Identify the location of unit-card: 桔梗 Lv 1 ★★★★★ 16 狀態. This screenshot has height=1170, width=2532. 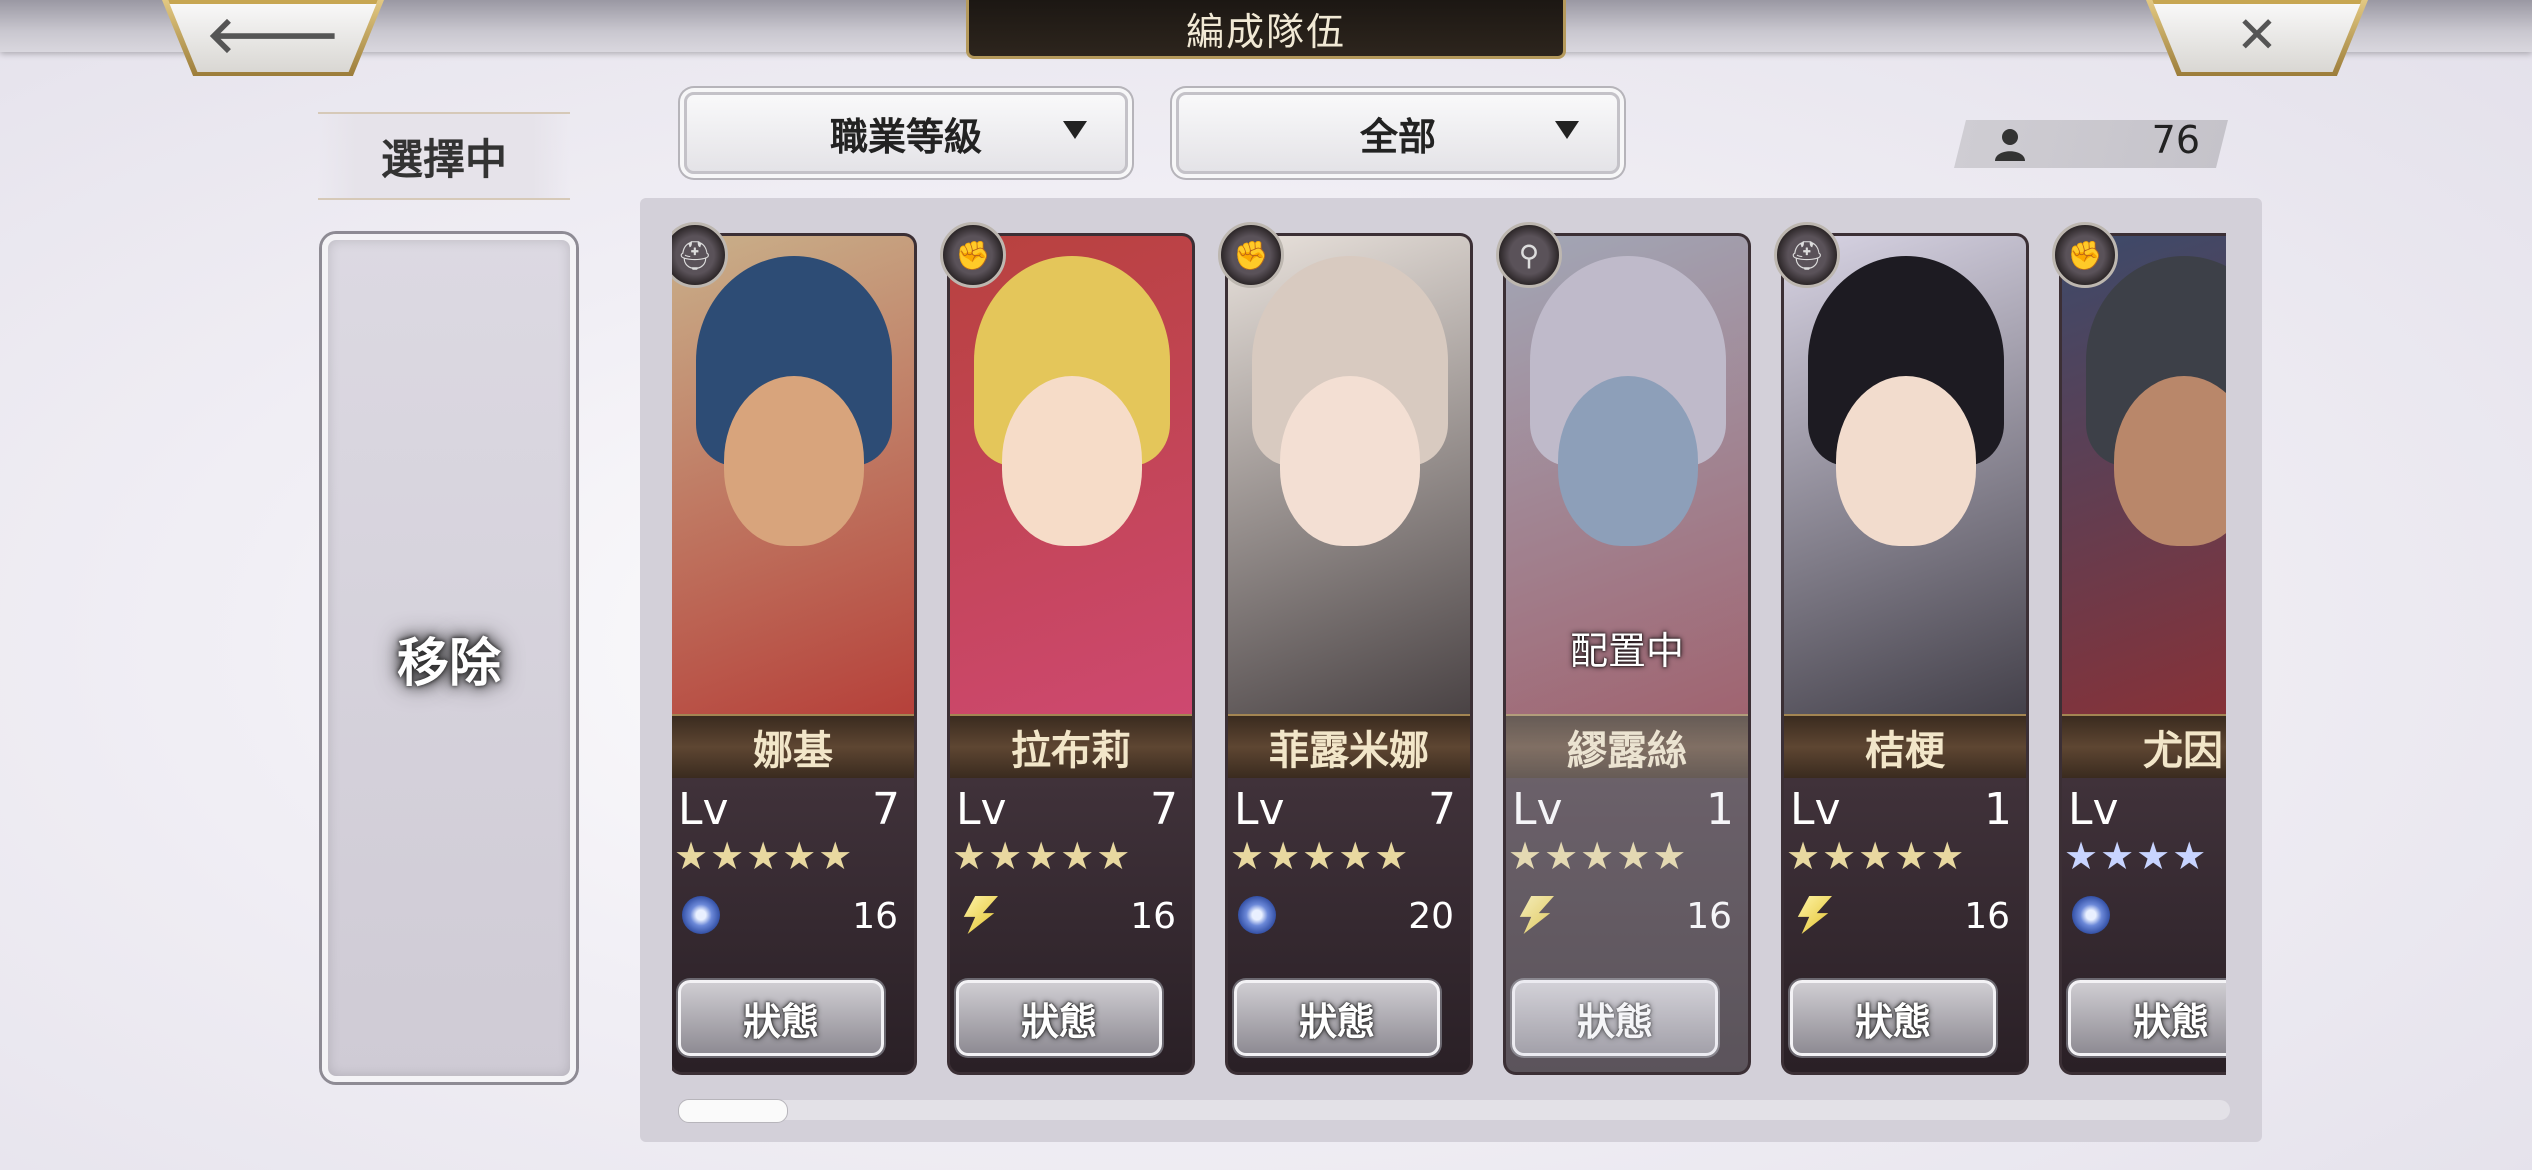
(1905, 654).